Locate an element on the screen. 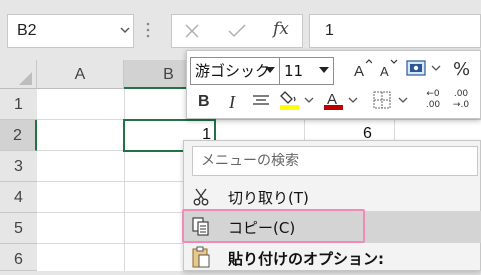  cancel-x-icon is located at coordinates (192, 31).